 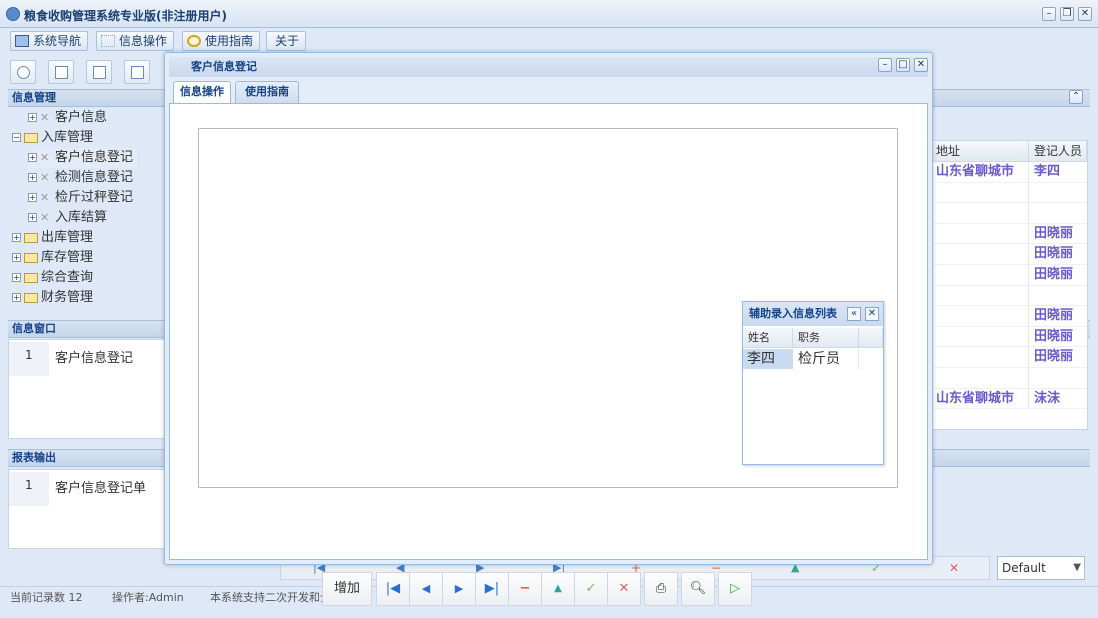 I want to click on tree-item-customer-info: + ✕ 客户信息, so click(x=67, y=118).